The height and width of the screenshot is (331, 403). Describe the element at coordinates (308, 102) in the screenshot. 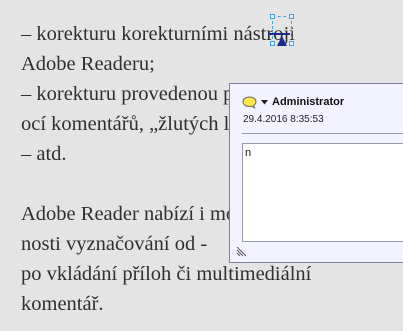

I see `comment-author: Administrator` at that location.